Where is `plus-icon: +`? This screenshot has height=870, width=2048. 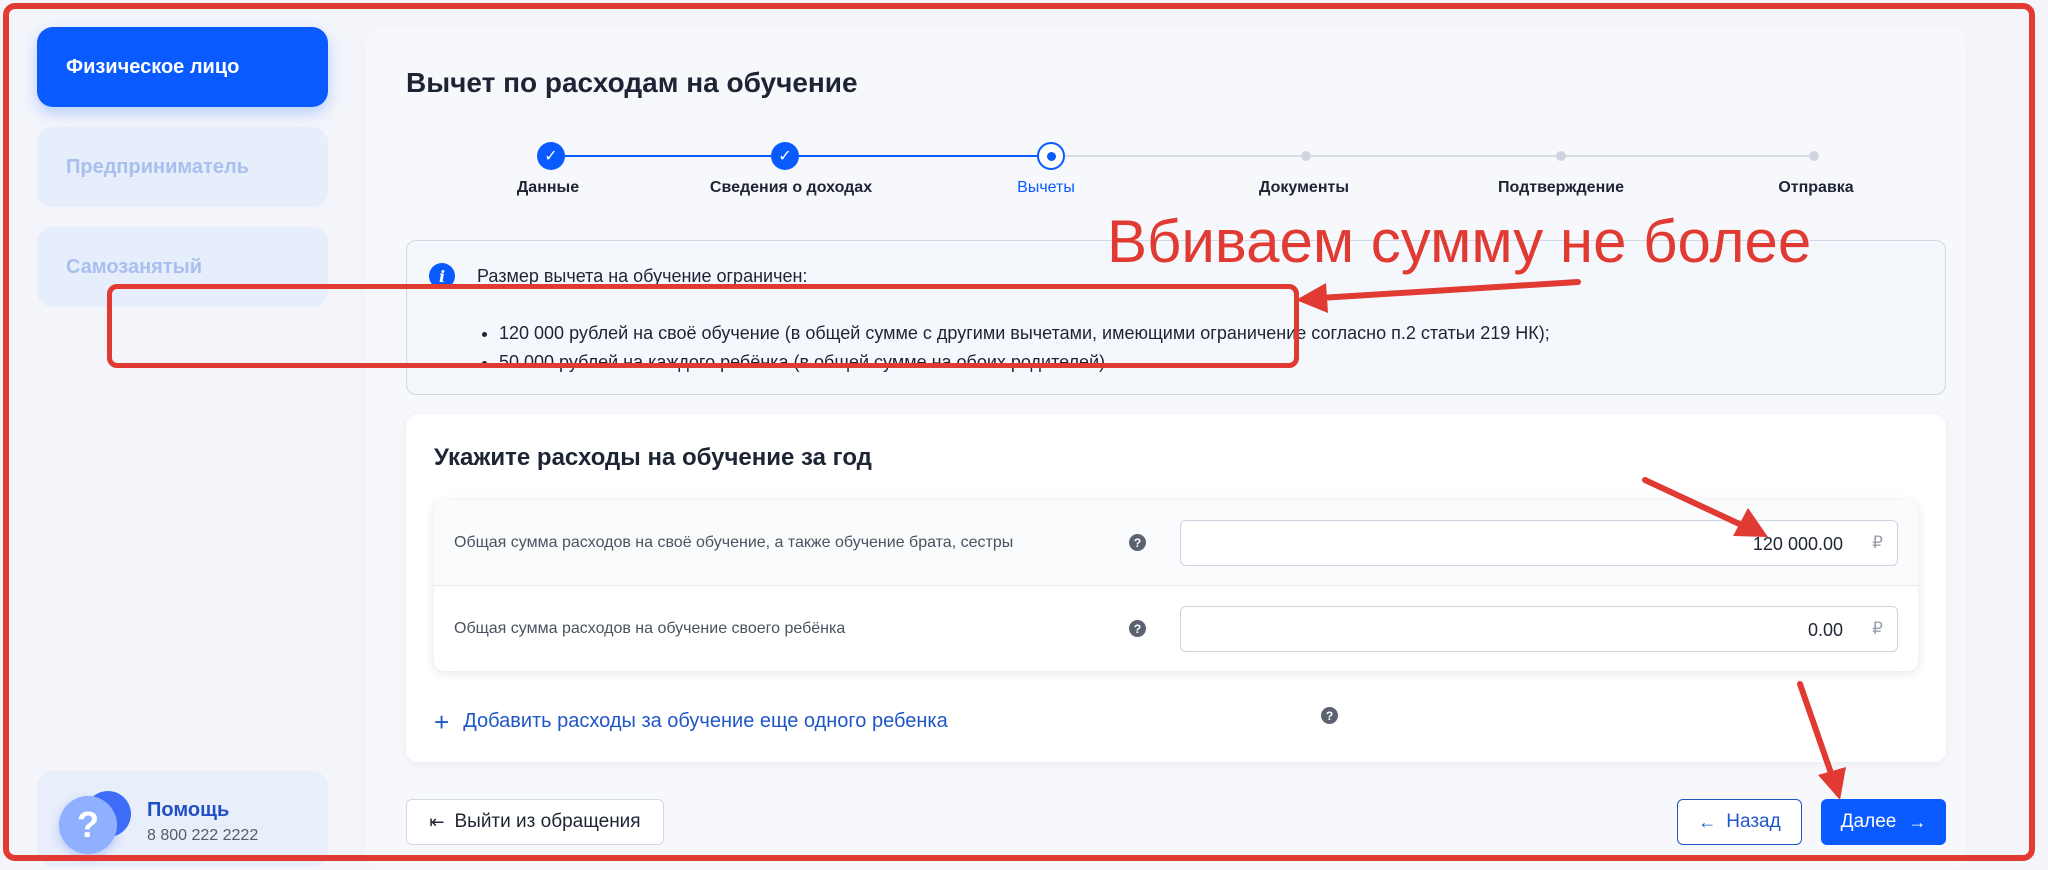 plus-icon: + is located at coordinates (442, 721).